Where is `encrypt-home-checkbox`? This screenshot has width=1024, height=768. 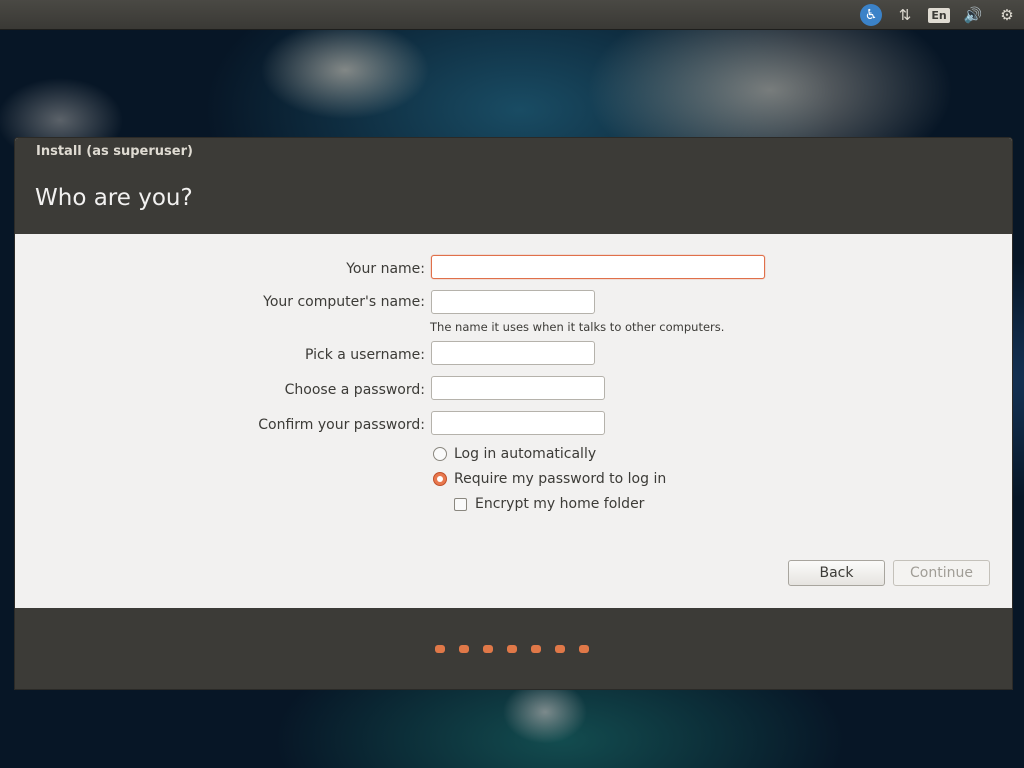 encrypt-home-checkbox is located at coordinates (460, 504).